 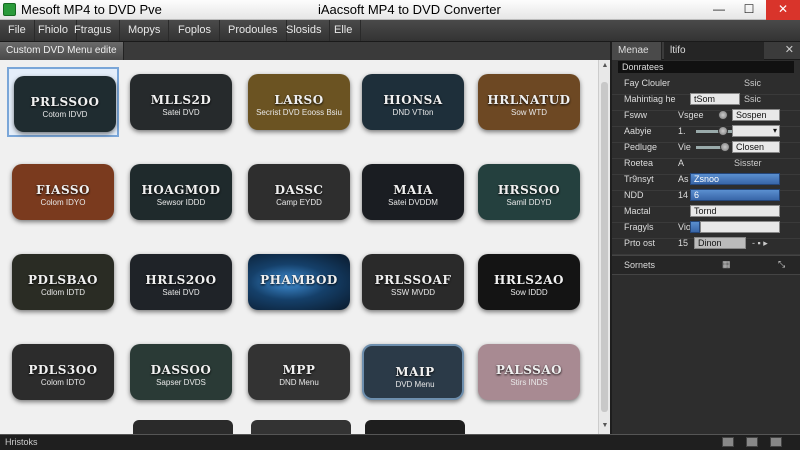 I want to click on template-subtitle: Sow IDDD, so click(x=529, y=292).